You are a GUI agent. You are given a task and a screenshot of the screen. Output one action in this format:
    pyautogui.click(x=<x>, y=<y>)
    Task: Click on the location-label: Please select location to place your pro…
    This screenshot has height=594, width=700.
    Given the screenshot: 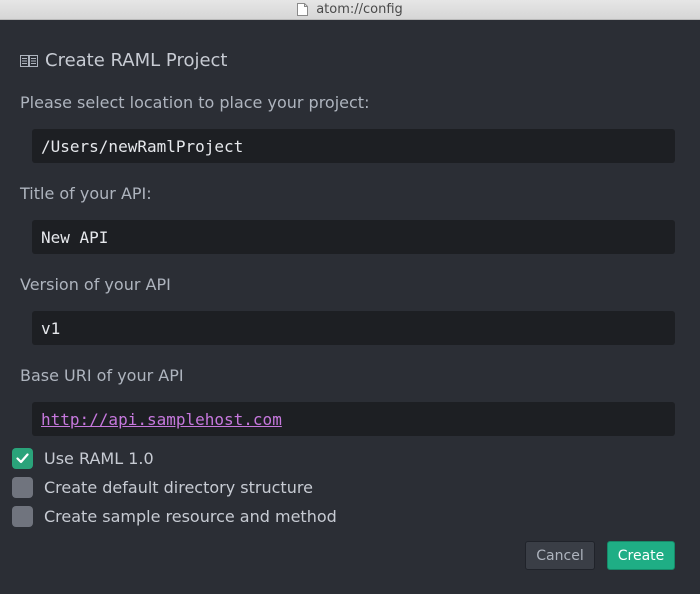 What is the action you would take?
    pyautogui.click(x=195, y=102)
    